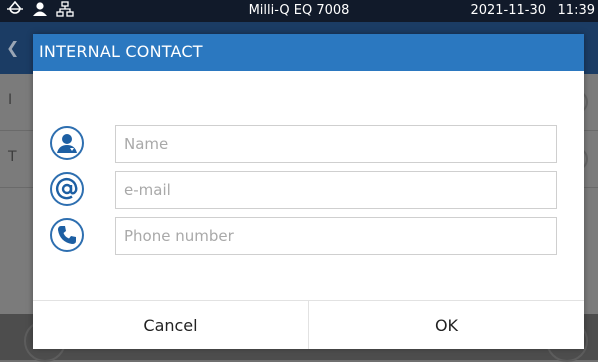 The image size is (598, 362). I want to click on status-date: 2021-11-30, so click(508, 10).